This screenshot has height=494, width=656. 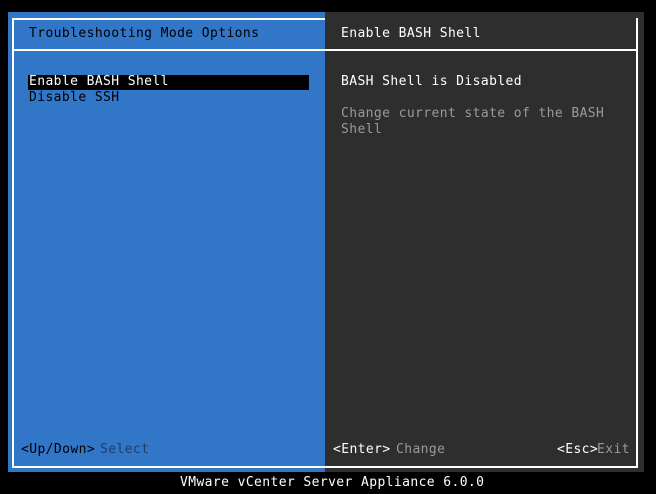 I want to click on left-side-border, so click(x=13, y=243).